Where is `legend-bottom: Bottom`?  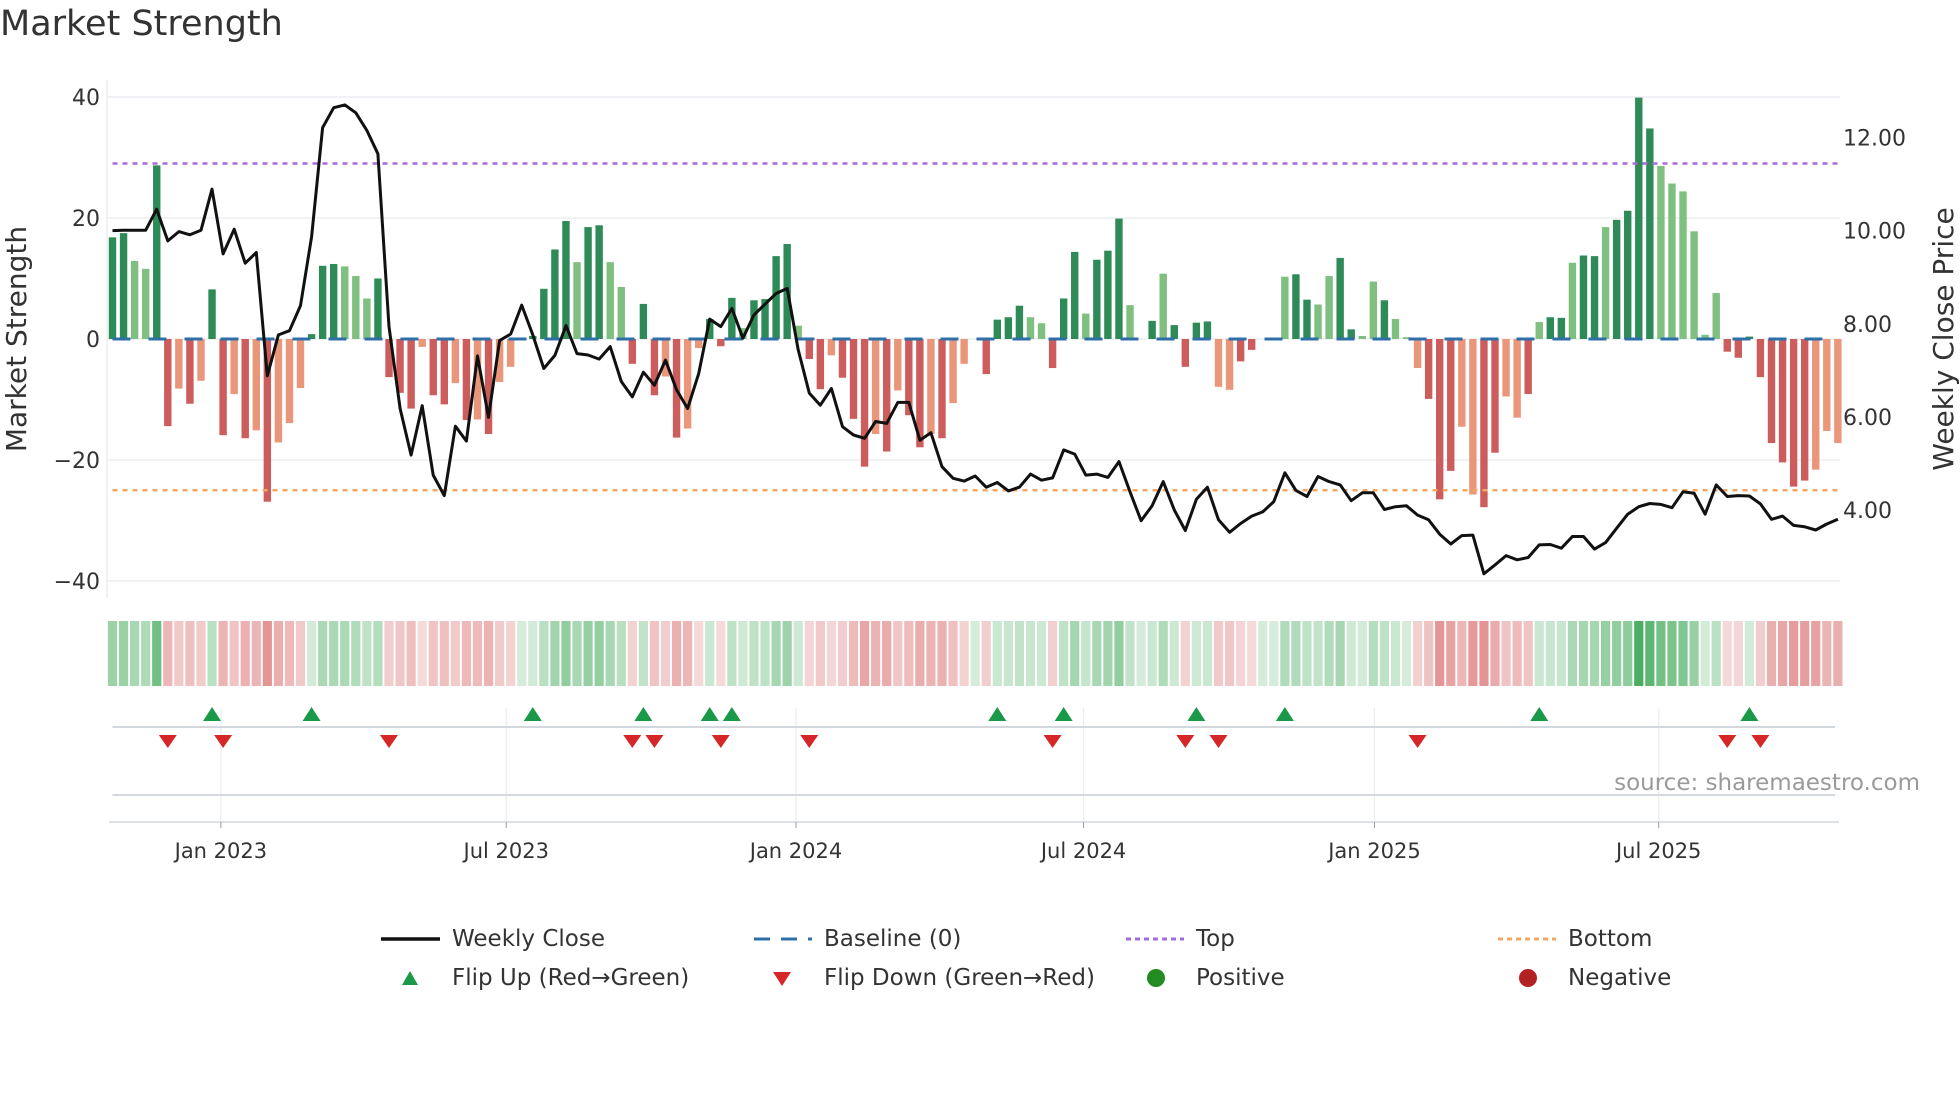
legend-bottom: Bottom is located at coordinates (1575, 939).